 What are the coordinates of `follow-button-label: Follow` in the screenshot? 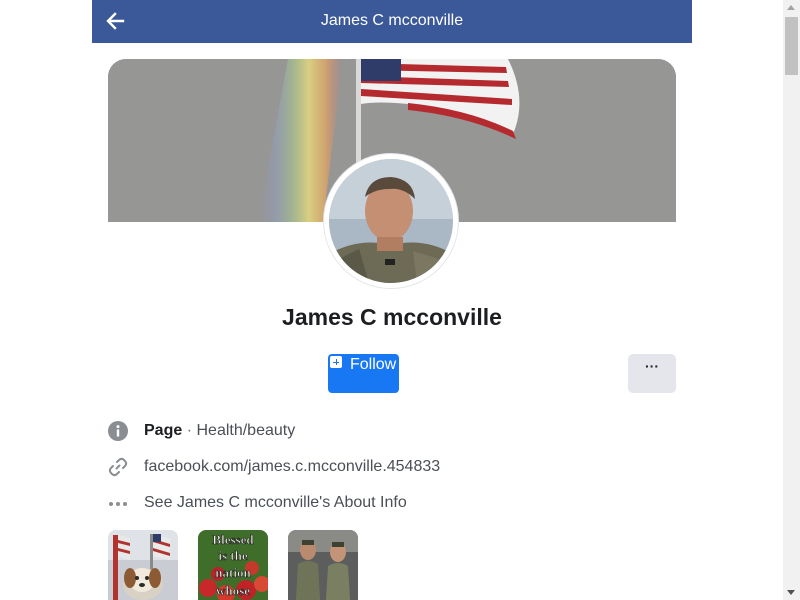 It's located at (373, 364).